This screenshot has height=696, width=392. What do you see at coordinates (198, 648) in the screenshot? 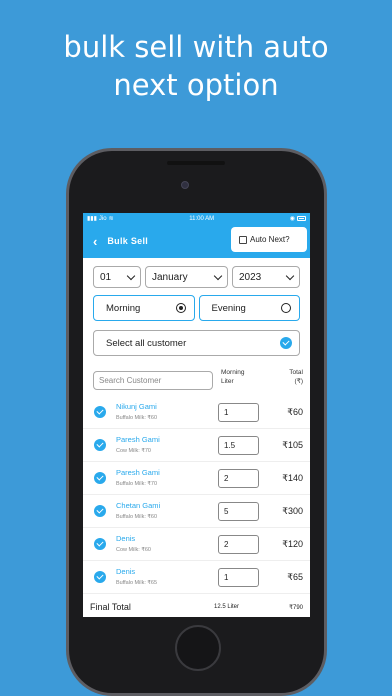
I see `home-button` at bounding box center [198, 648].